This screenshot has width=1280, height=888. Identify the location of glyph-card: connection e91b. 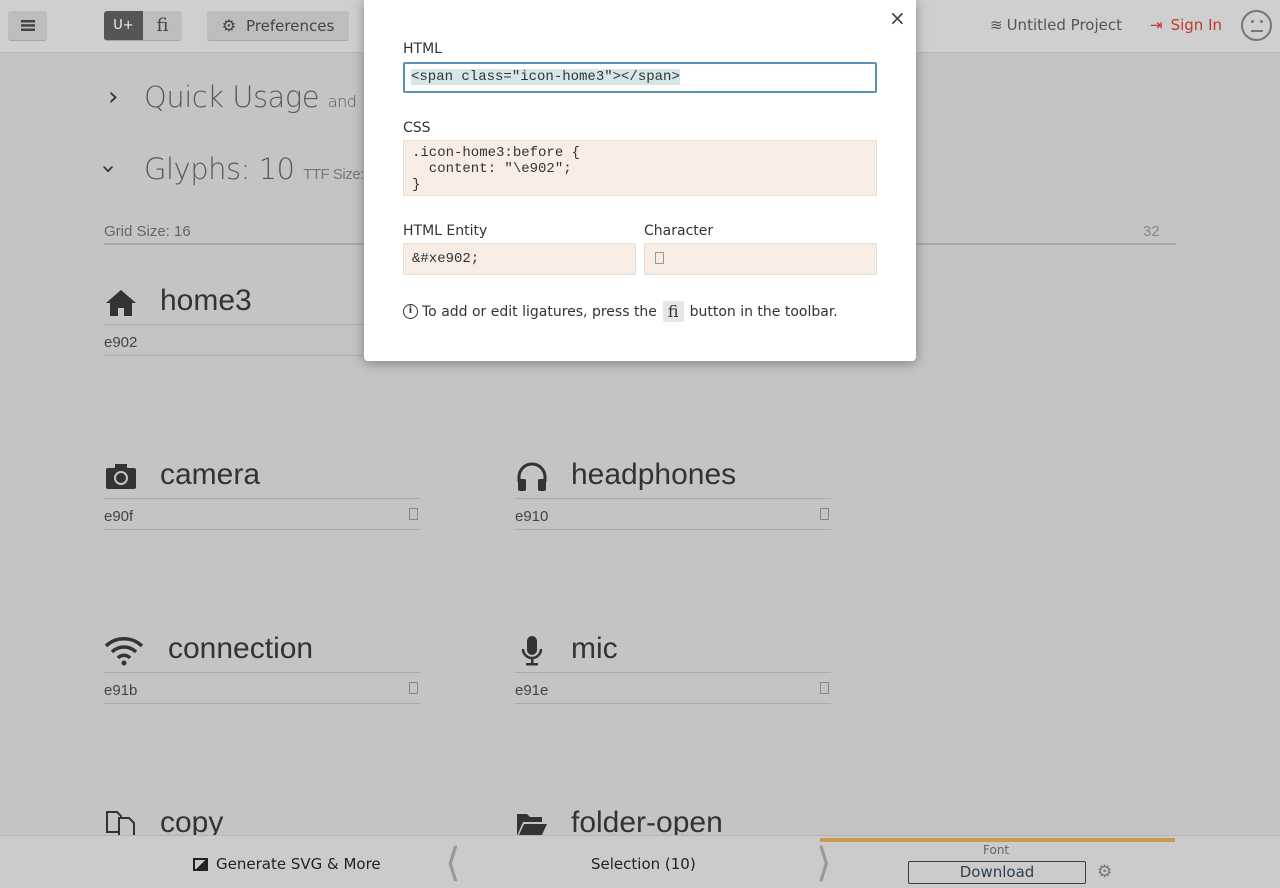
(262, 672).